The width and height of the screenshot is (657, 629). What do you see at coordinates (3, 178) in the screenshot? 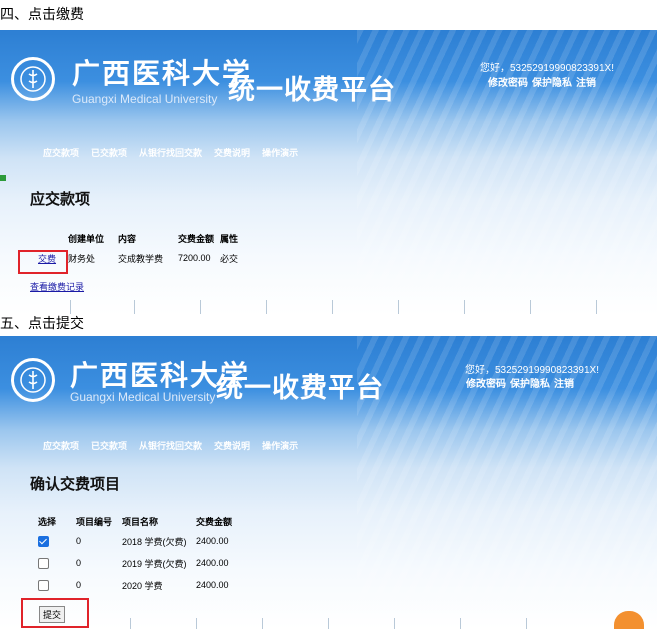
I see `side-marker` at bounding box center [3, 178].